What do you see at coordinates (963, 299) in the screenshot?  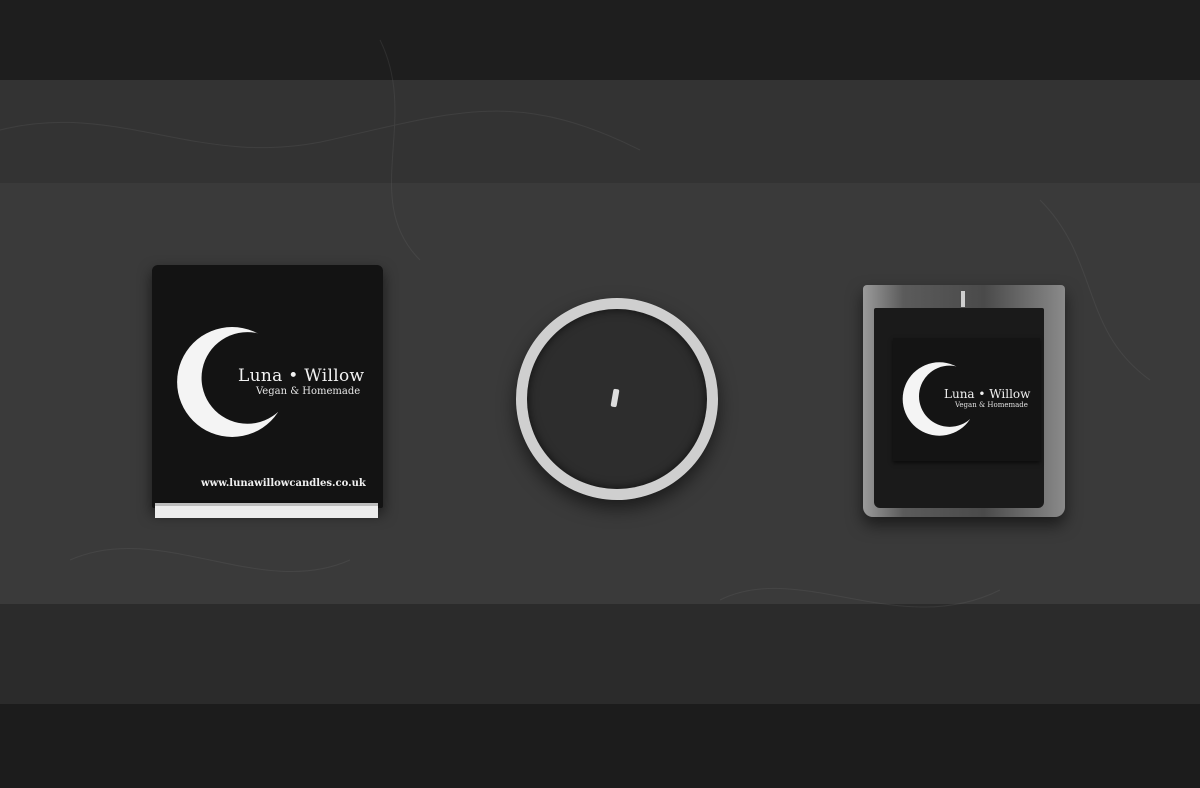 I see `glass-candle-wick` at bounding box center [963, 299].